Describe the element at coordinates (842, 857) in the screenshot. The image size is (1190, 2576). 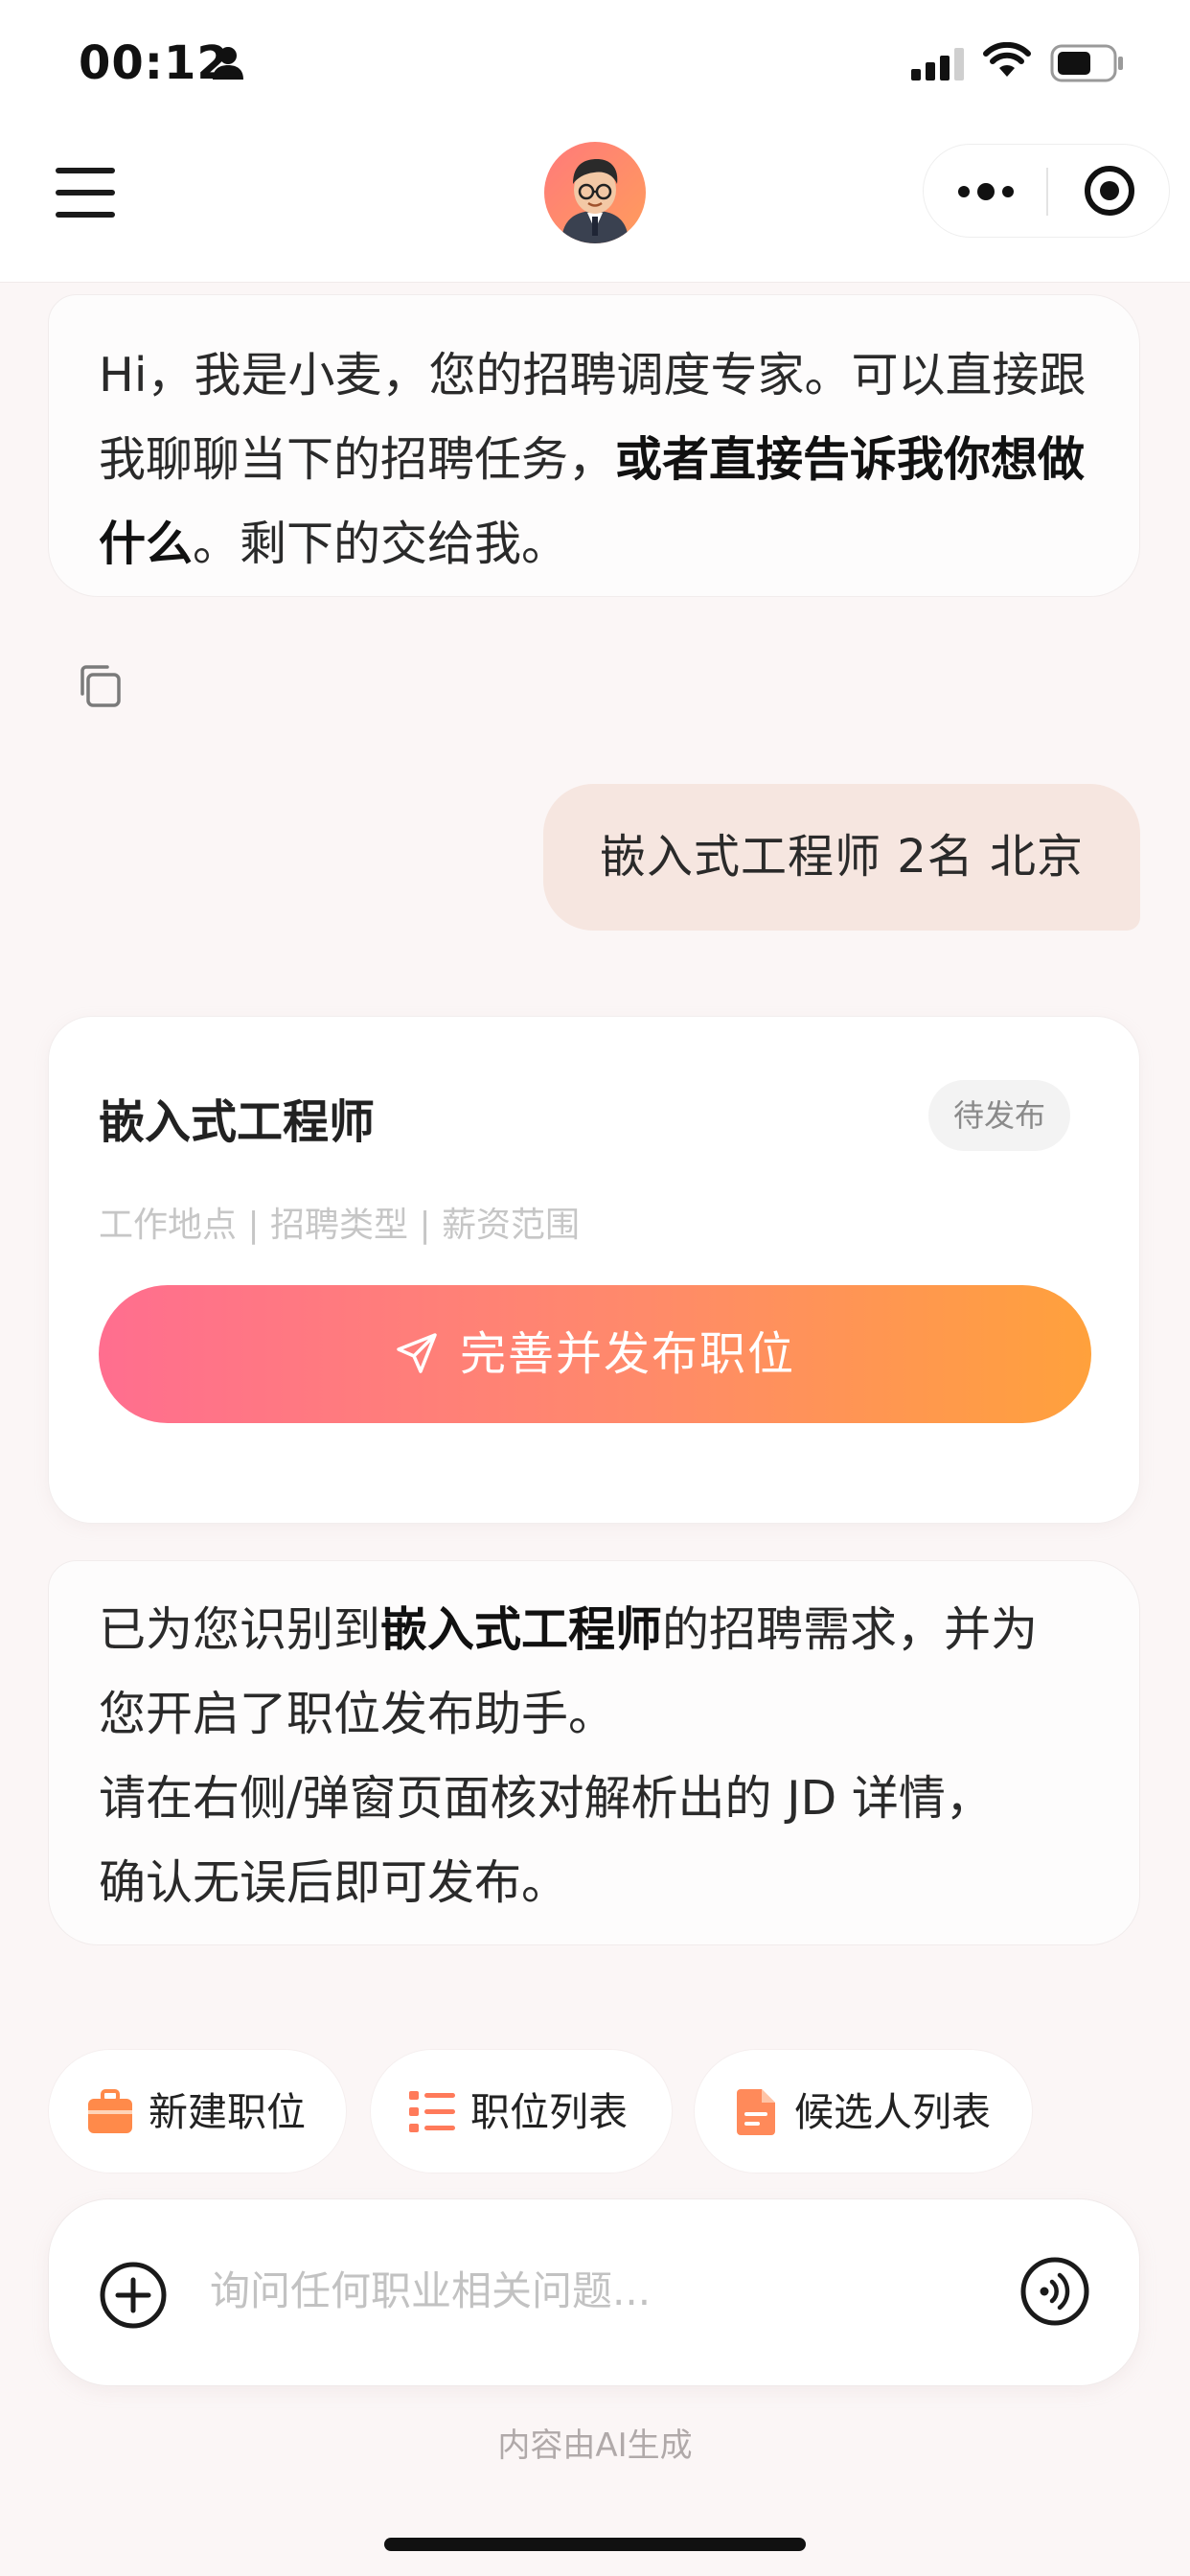
I see `user-message: 嵌入式工程师 2名 北京` at that location.